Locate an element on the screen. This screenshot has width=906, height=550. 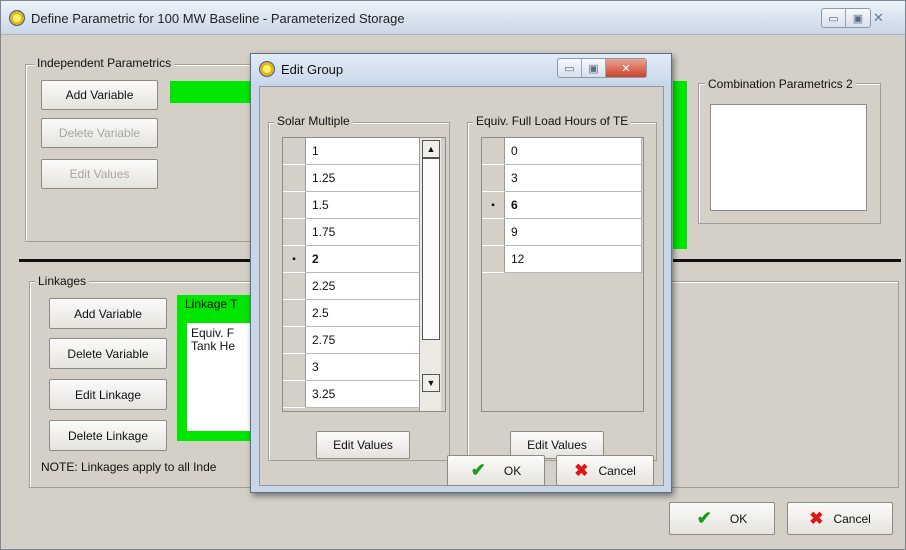
dialog-cancel-button: ✖ Cancel is located at coordinates (605, 470).